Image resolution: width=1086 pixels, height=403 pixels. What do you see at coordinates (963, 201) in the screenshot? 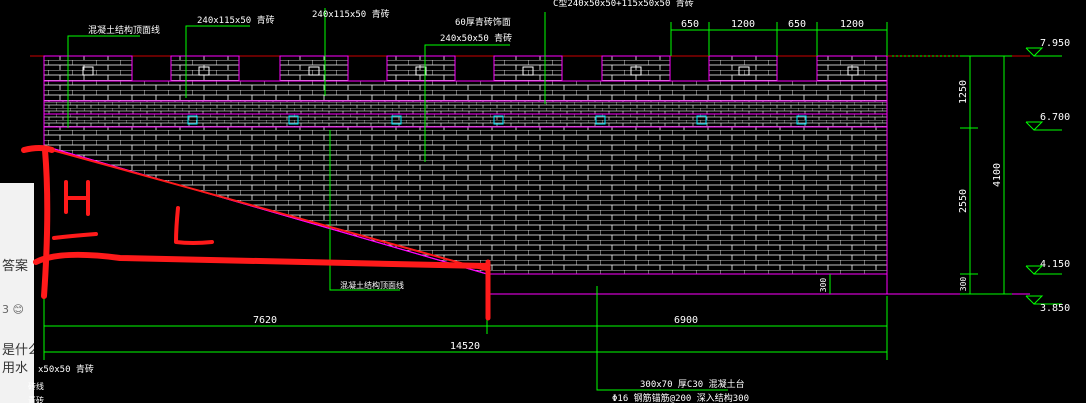
I see `dim-right-2550: 2550` at bounding box center [963, 201].